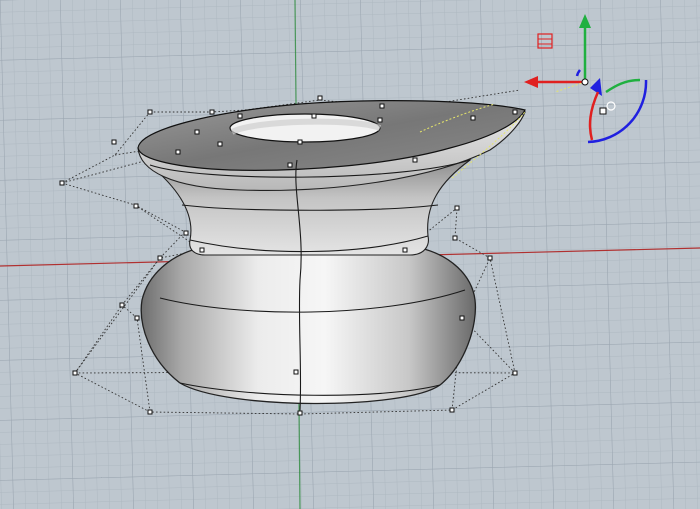 The height and width of the screenshot is (509, 700). Describe the element at coordinates (308, 326) in the screenshot. I see `vase-lower-body` at that location.